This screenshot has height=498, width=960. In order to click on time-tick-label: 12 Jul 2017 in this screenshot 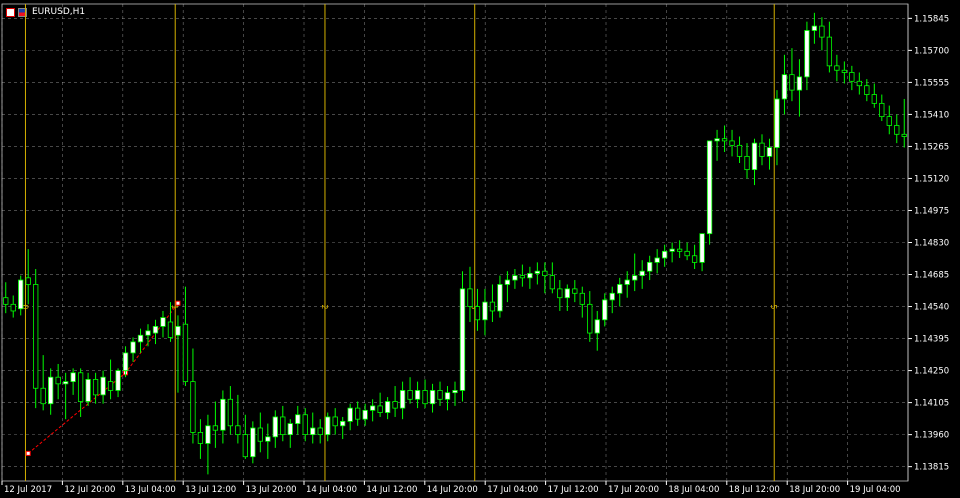, I will do `click(28, 490)`.